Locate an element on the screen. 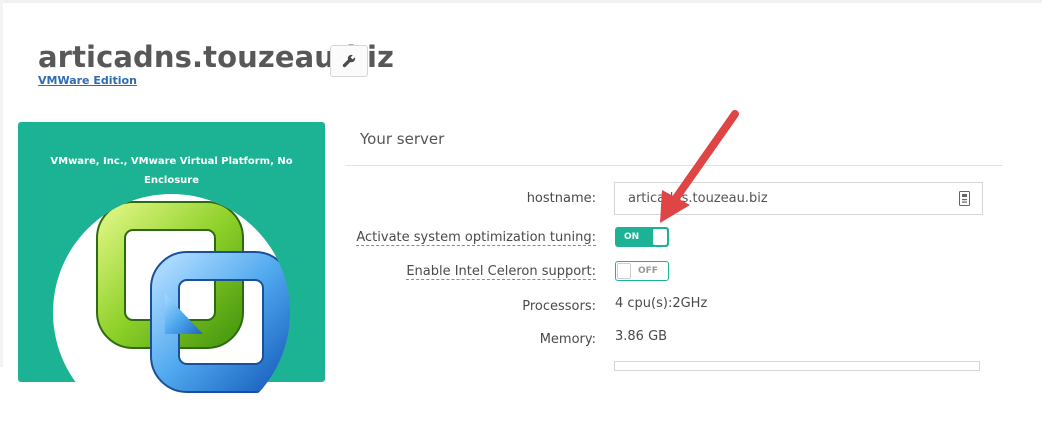 This screenshot has height=431, width=1042. processors-label: Processors: is located at coordinates (559, 306).